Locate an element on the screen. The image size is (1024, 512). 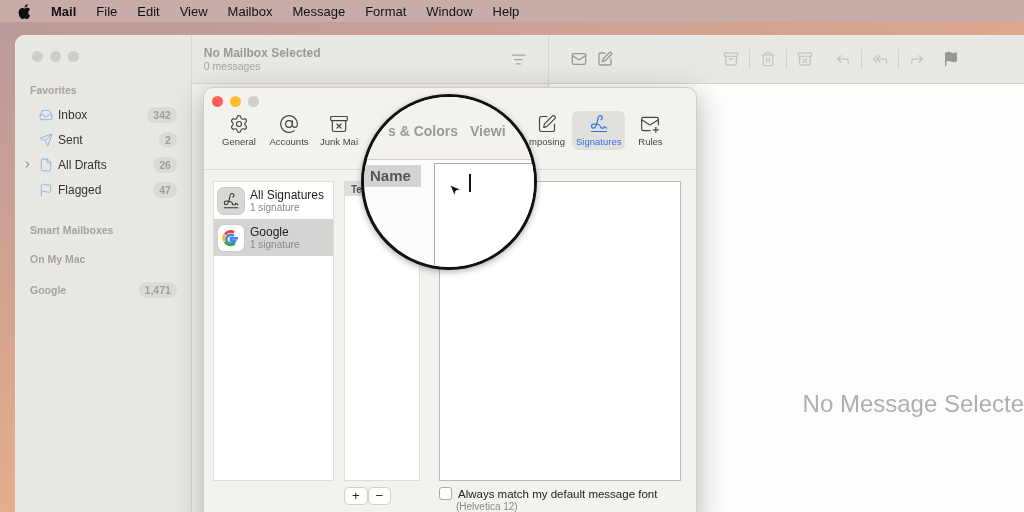
account-name: Google is located at coordinates (270, 232).